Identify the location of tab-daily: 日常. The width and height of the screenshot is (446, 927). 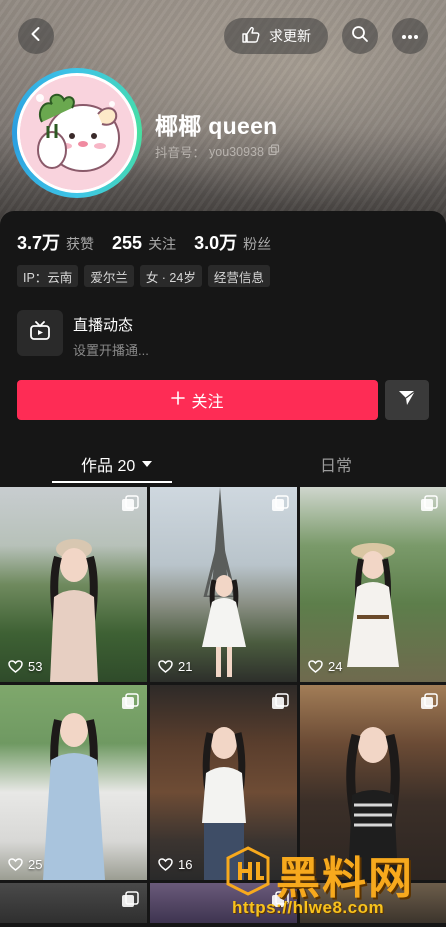
(336, 464).